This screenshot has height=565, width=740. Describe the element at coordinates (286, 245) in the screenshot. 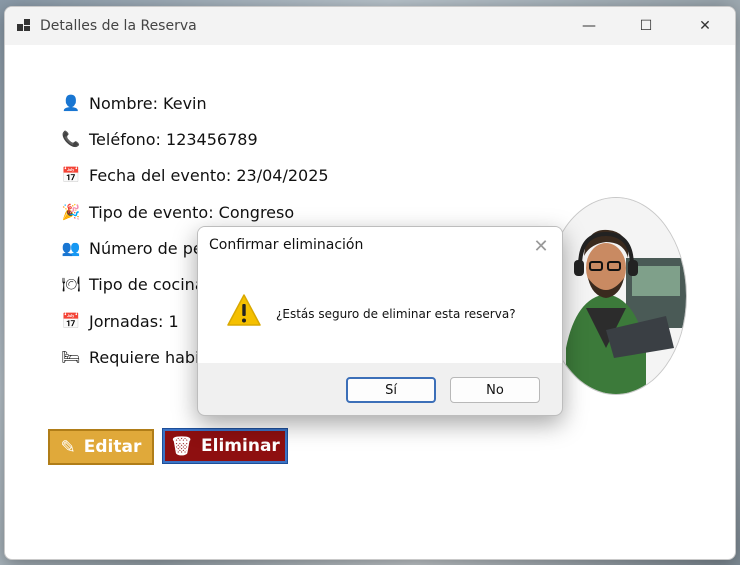

I see `dialog-title: Confirmar eliminación` at that location.